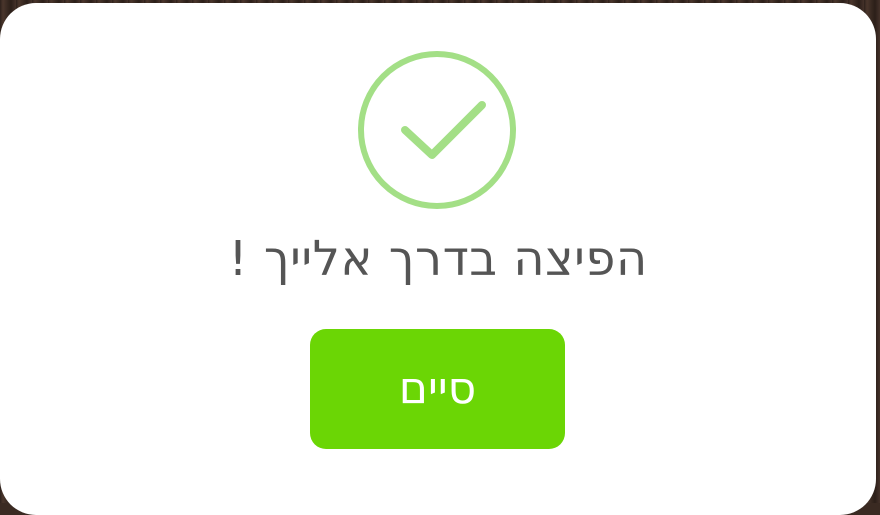 This screenshot has height=515, width=880. I want to click on confirmation-message: הפיצה בדרך אלייך !, so click(438, 259).